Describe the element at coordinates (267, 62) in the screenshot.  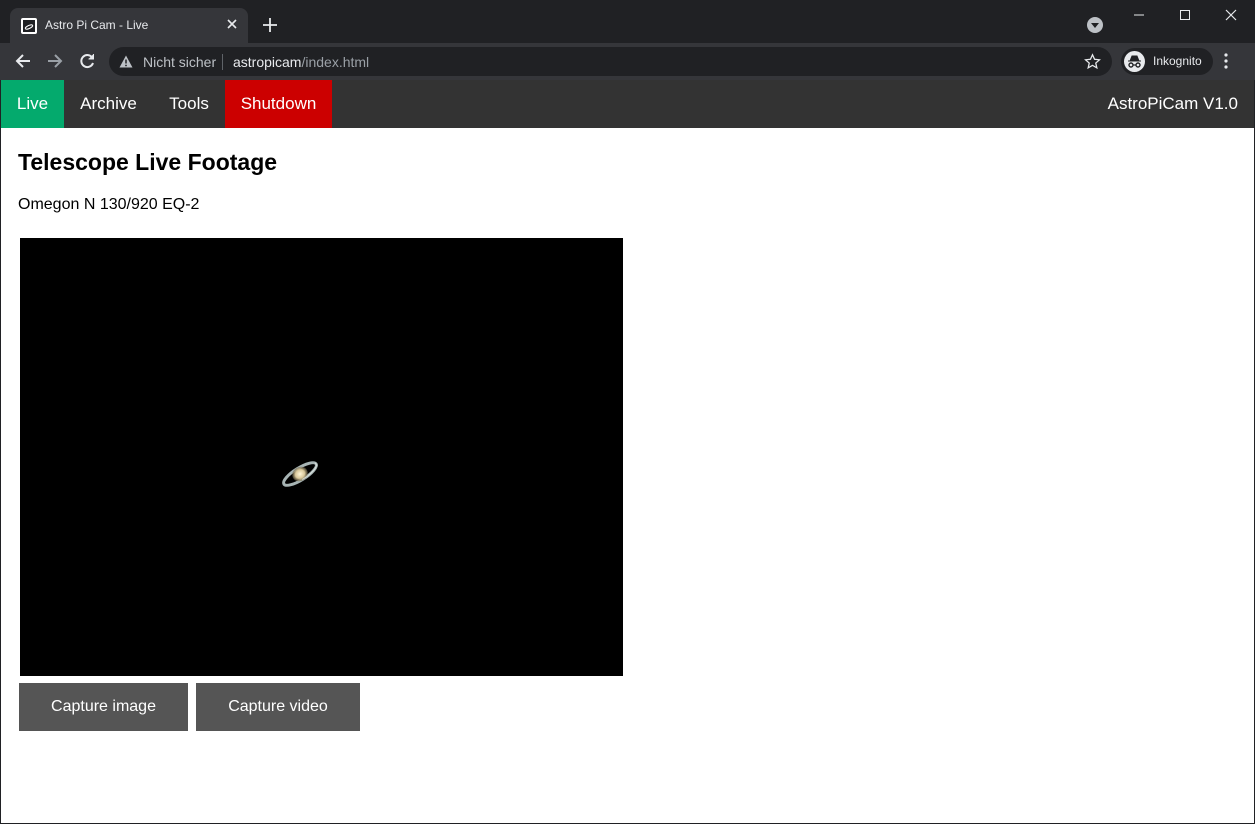
I see `url-host: astropicam` at that location.